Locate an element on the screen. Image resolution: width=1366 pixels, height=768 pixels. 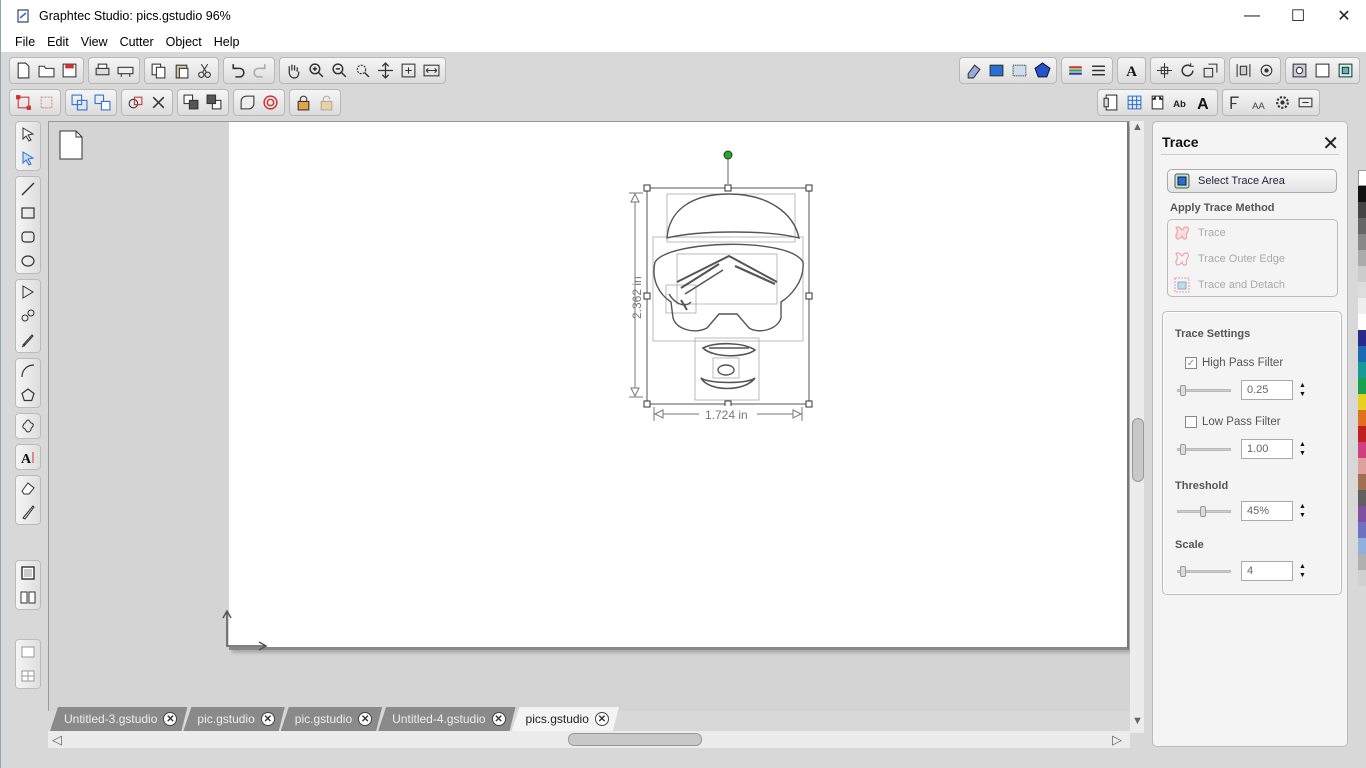
tab-pics-active: pics.gstudio ✕ is located at coordinates (565, 719).